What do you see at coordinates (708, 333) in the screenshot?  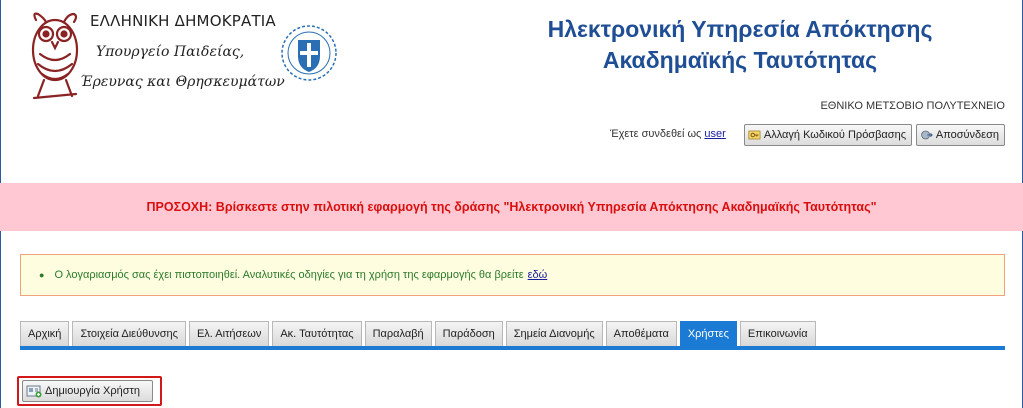 I see `tab-users: Χρήστες` at bounding box center [708, 333].